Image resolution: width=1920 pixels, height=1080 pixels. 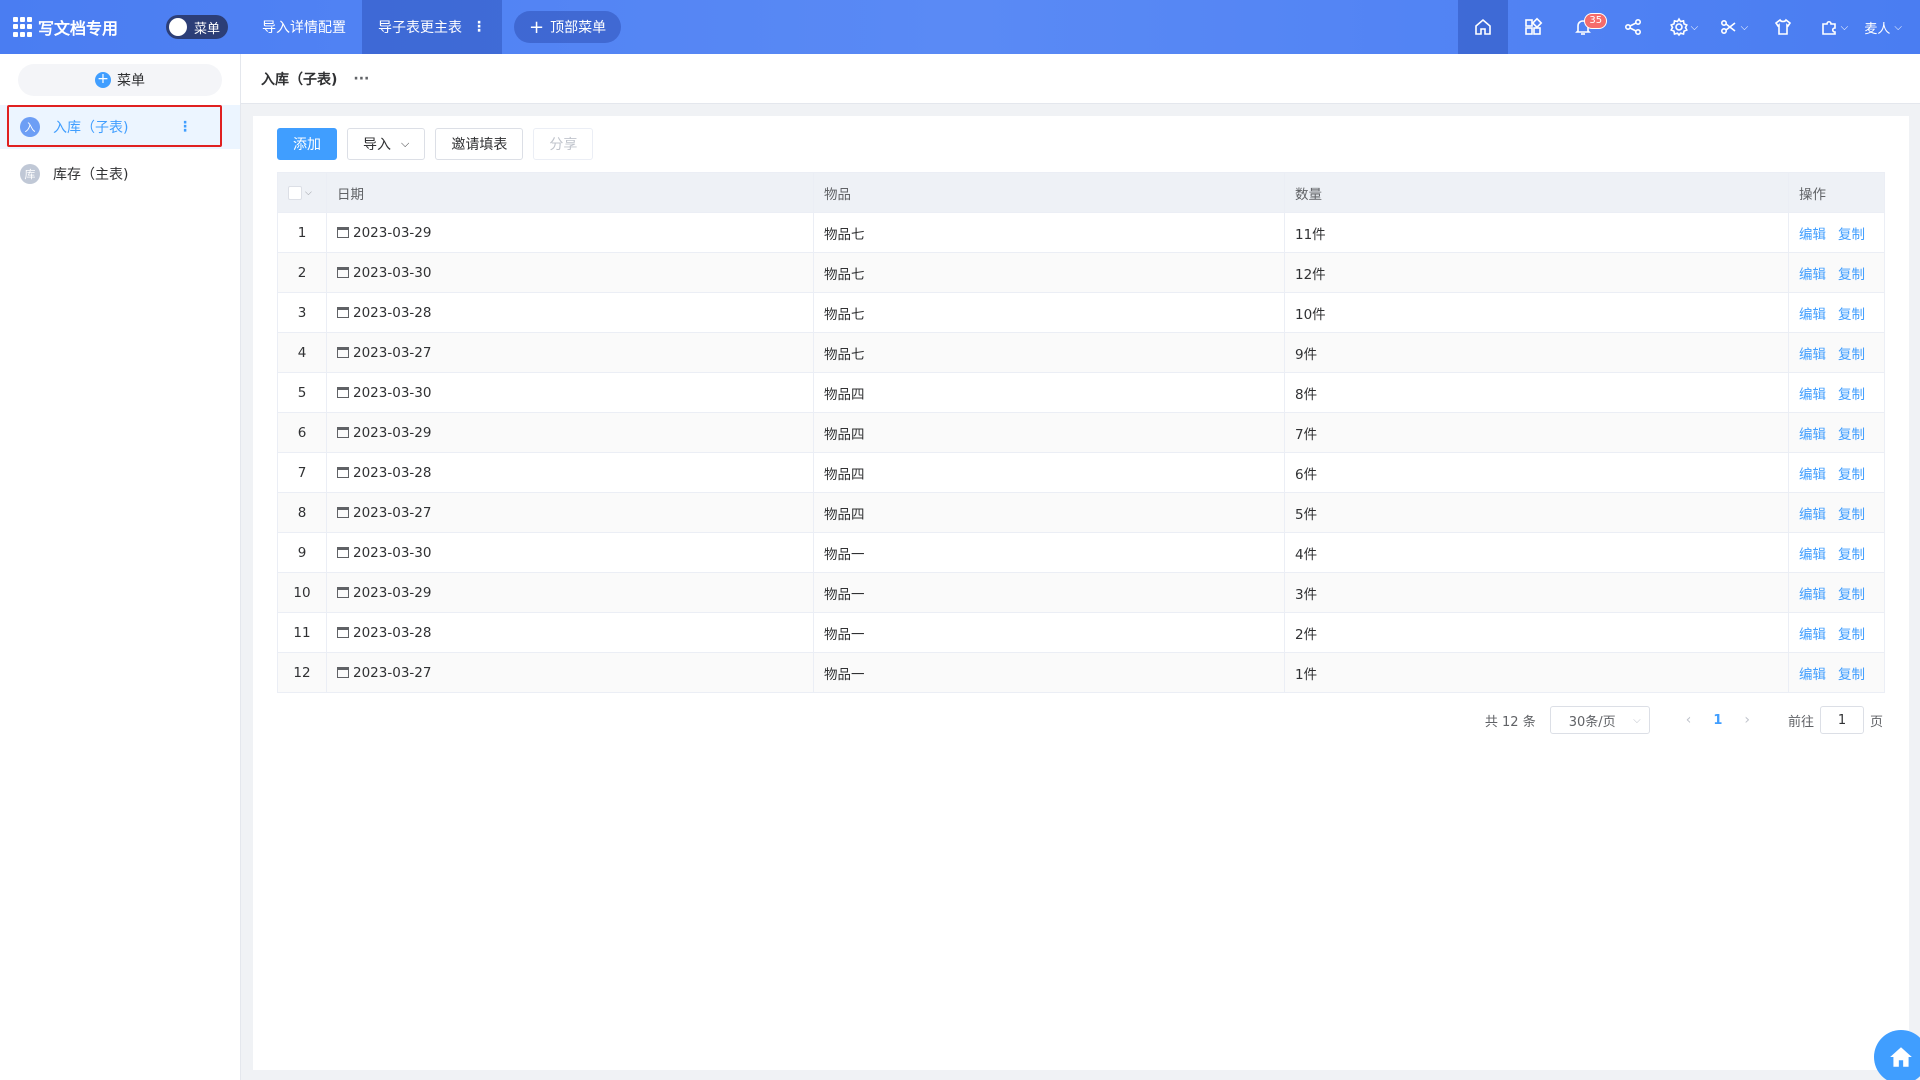 I want to click on table-row: 1 2023-03-29 物品七 11件 编辑 复制, so click(x=1081, y=232).